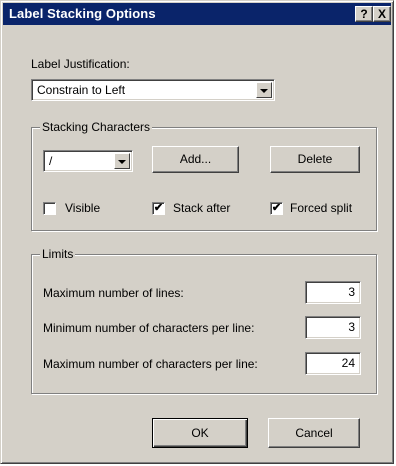 The image size is (396, 466). What do you see at coordinates (81, 90) in the screenshot?
I see `justification-value: Constrain to Left` at bounding box center [81, 90].